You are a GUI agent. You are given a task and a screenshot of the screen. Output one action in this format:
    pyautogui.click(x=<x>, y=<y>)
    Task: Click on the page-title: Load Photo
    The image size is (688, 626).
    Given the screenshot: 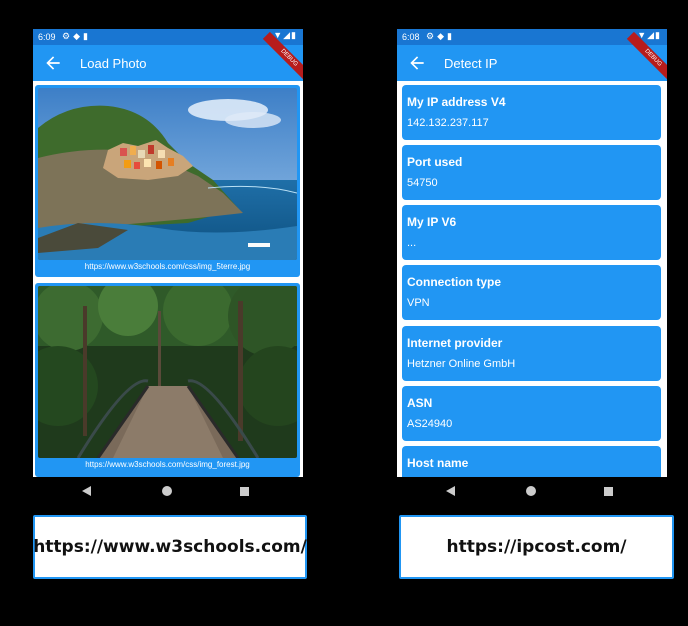 What is the action you would take?
    pyautogui.click(x=113, y=63)
    